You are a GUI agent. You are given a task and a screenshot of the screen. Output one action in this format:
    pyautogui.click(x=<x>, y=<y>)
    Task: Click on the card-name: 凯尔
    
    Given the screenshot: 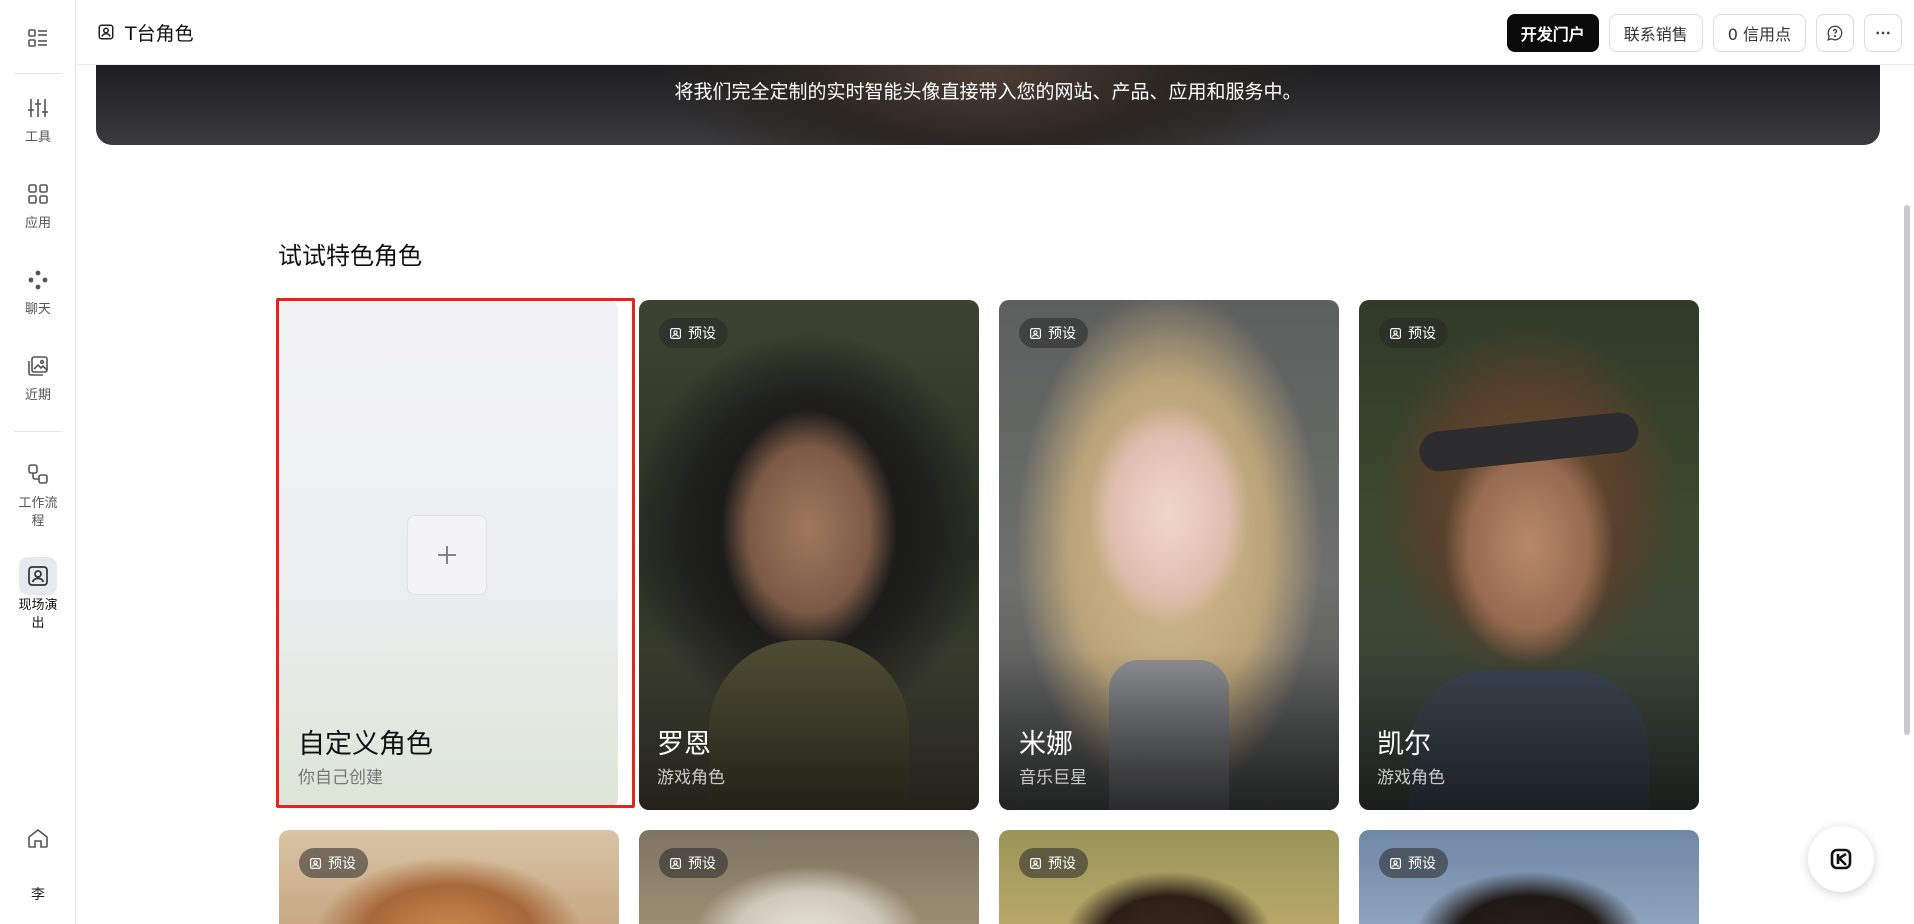 What is the action you would take?
    pyautogui.click(x=1404, y=744)
    